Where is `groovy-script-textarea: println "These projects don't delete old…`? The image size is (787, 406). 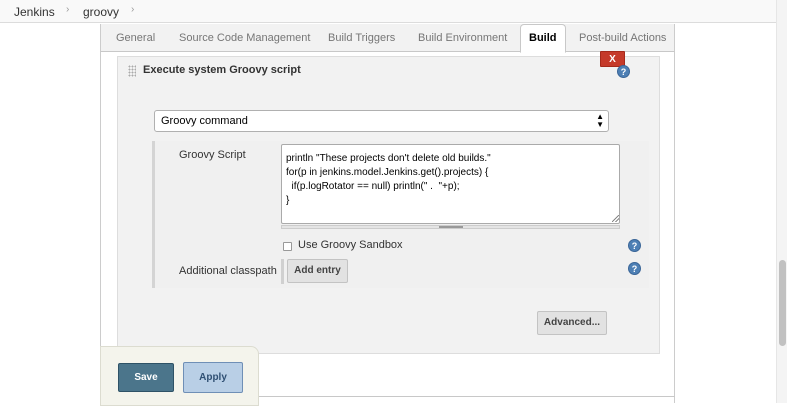
groovy-script-textarea: println "These projects don't delete old… is located at coordinates (450, 184).